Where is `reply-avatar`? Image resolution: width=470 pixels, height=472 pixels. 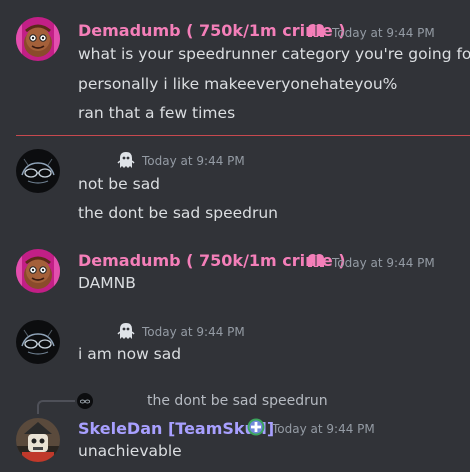
reply-avatar is located at coordinates (85, 401).